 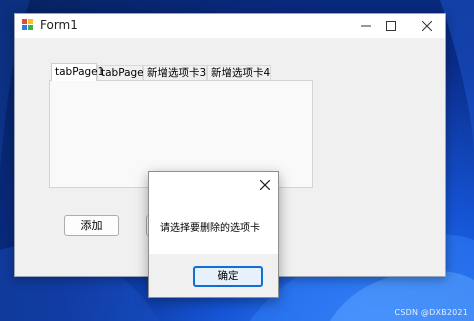 I want to click on tab-new-tab-3: 新增选项卡3, so click(x=175, y=72).